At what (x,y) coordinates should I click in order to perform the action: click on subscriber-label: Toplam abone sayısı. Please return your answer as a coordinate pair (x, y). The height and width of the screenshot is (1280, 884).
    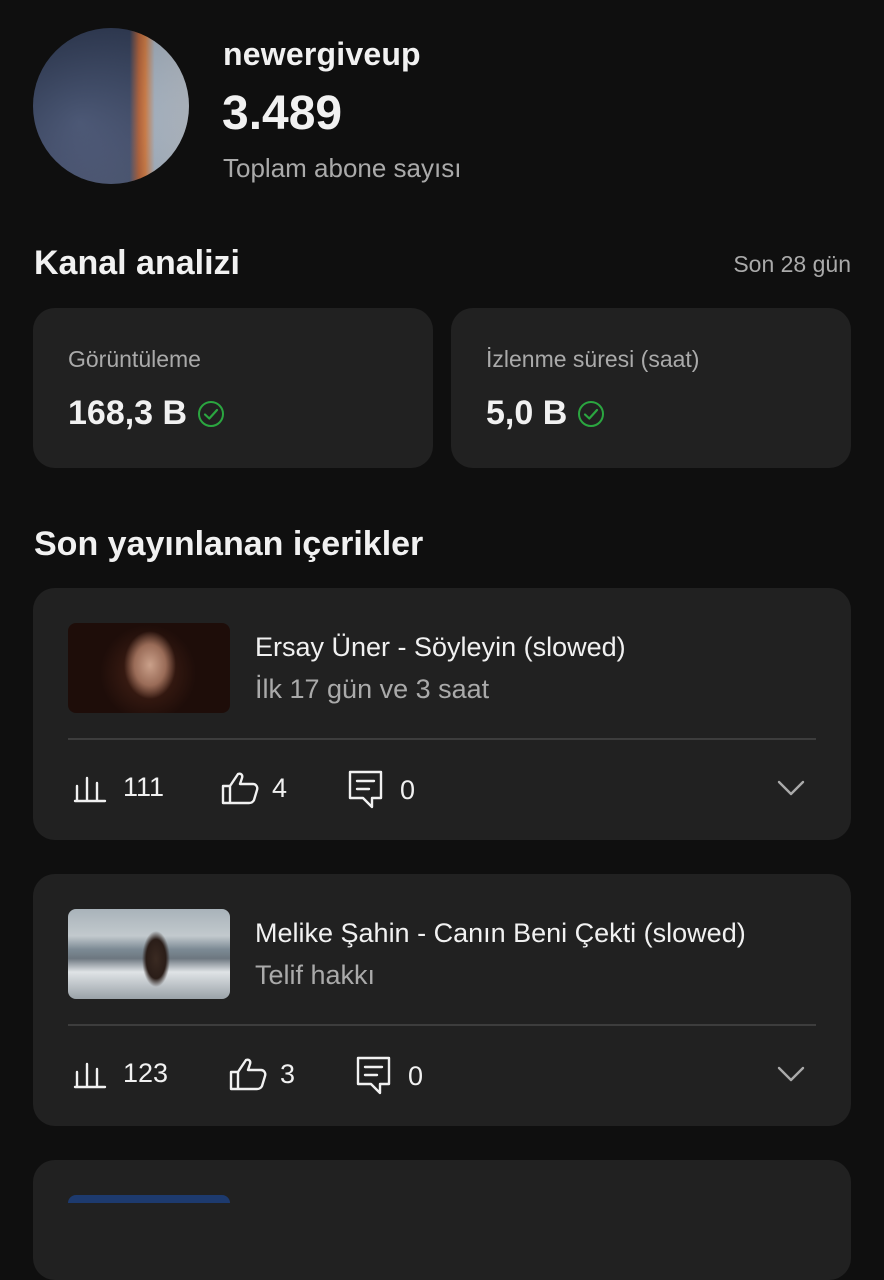
    Looking at the image, I should click on (342, 168).